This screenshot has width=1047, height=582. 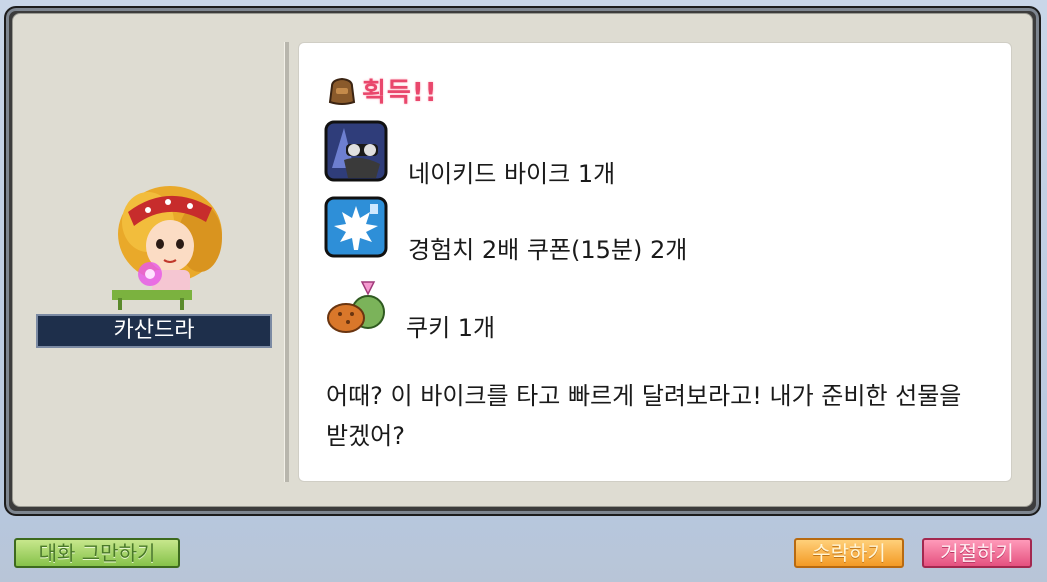 I want to click on end-chat-button: 대화 그만하기, so click(x=97, y=553).